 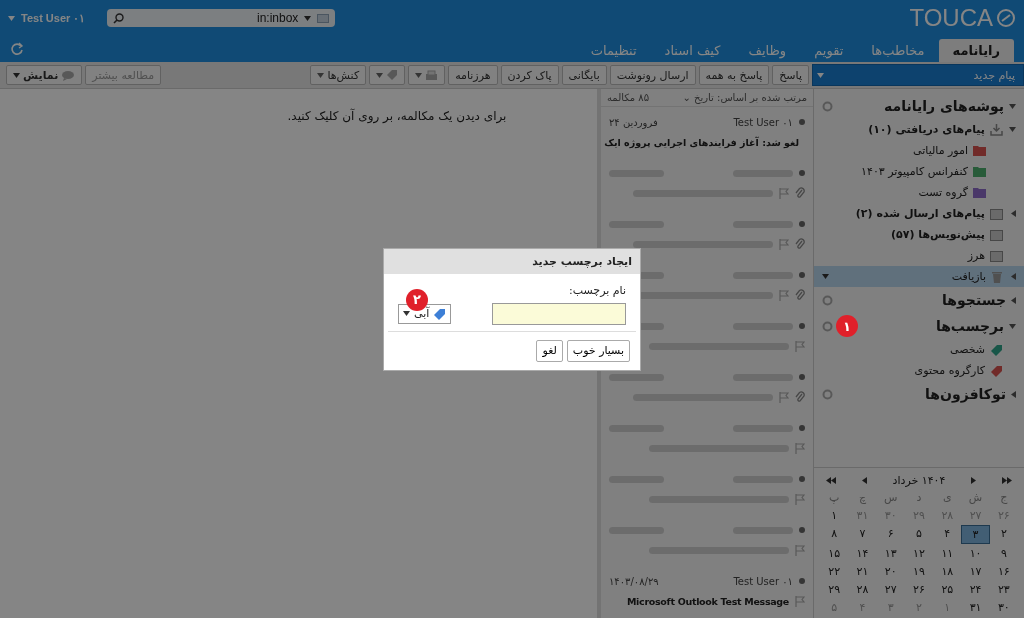 I want to click on calendar-day: ۳۰, so click(x=1003, y=607).